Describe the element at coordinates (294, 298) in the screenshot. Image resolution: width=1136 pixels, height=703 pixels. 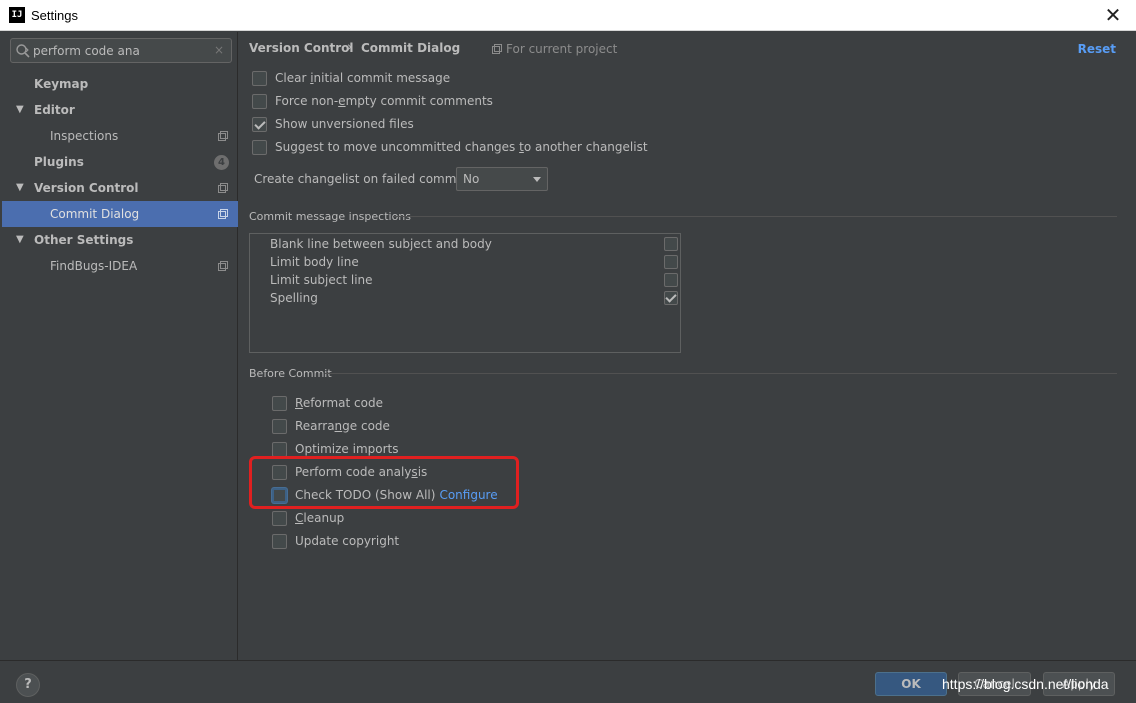
I see `inspection-label: Spelling` at that location.